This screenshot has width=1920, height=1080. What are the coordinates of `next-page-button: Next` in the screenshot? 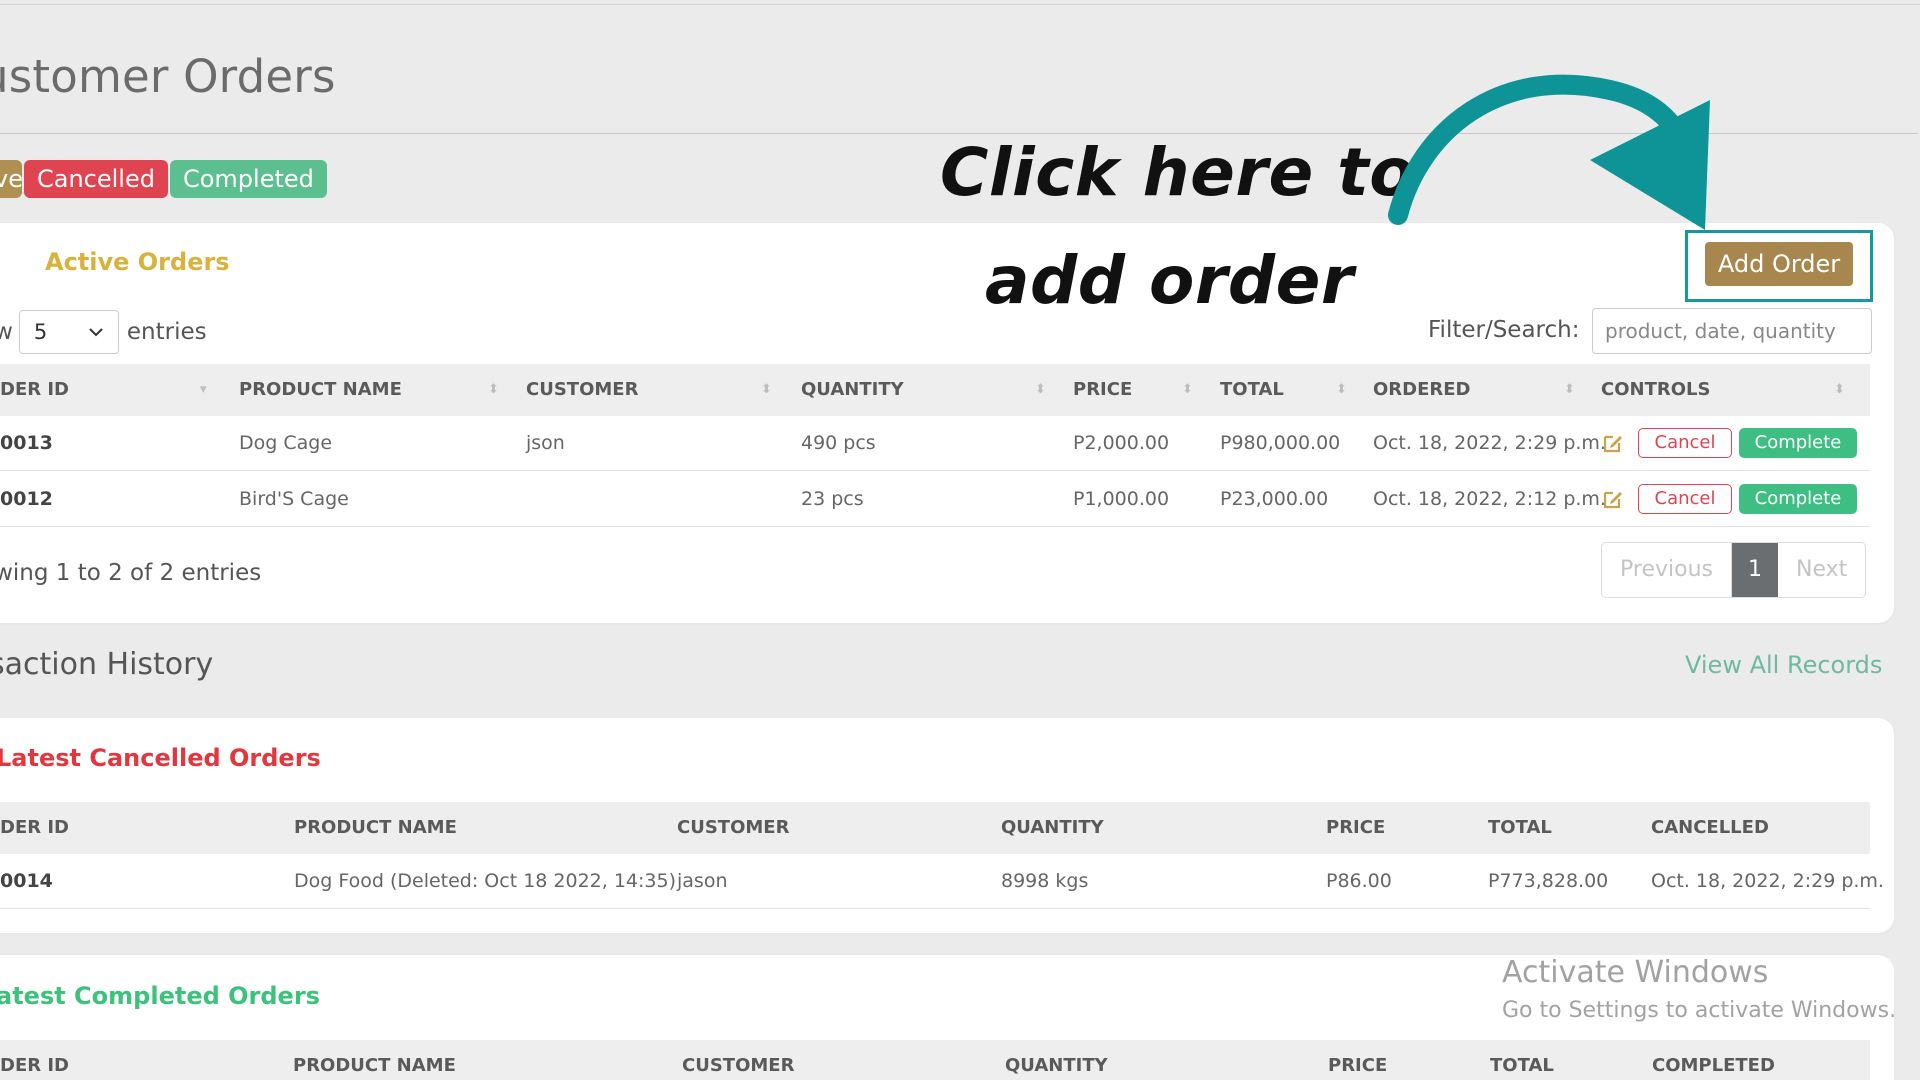 It's located at (1821, 570).